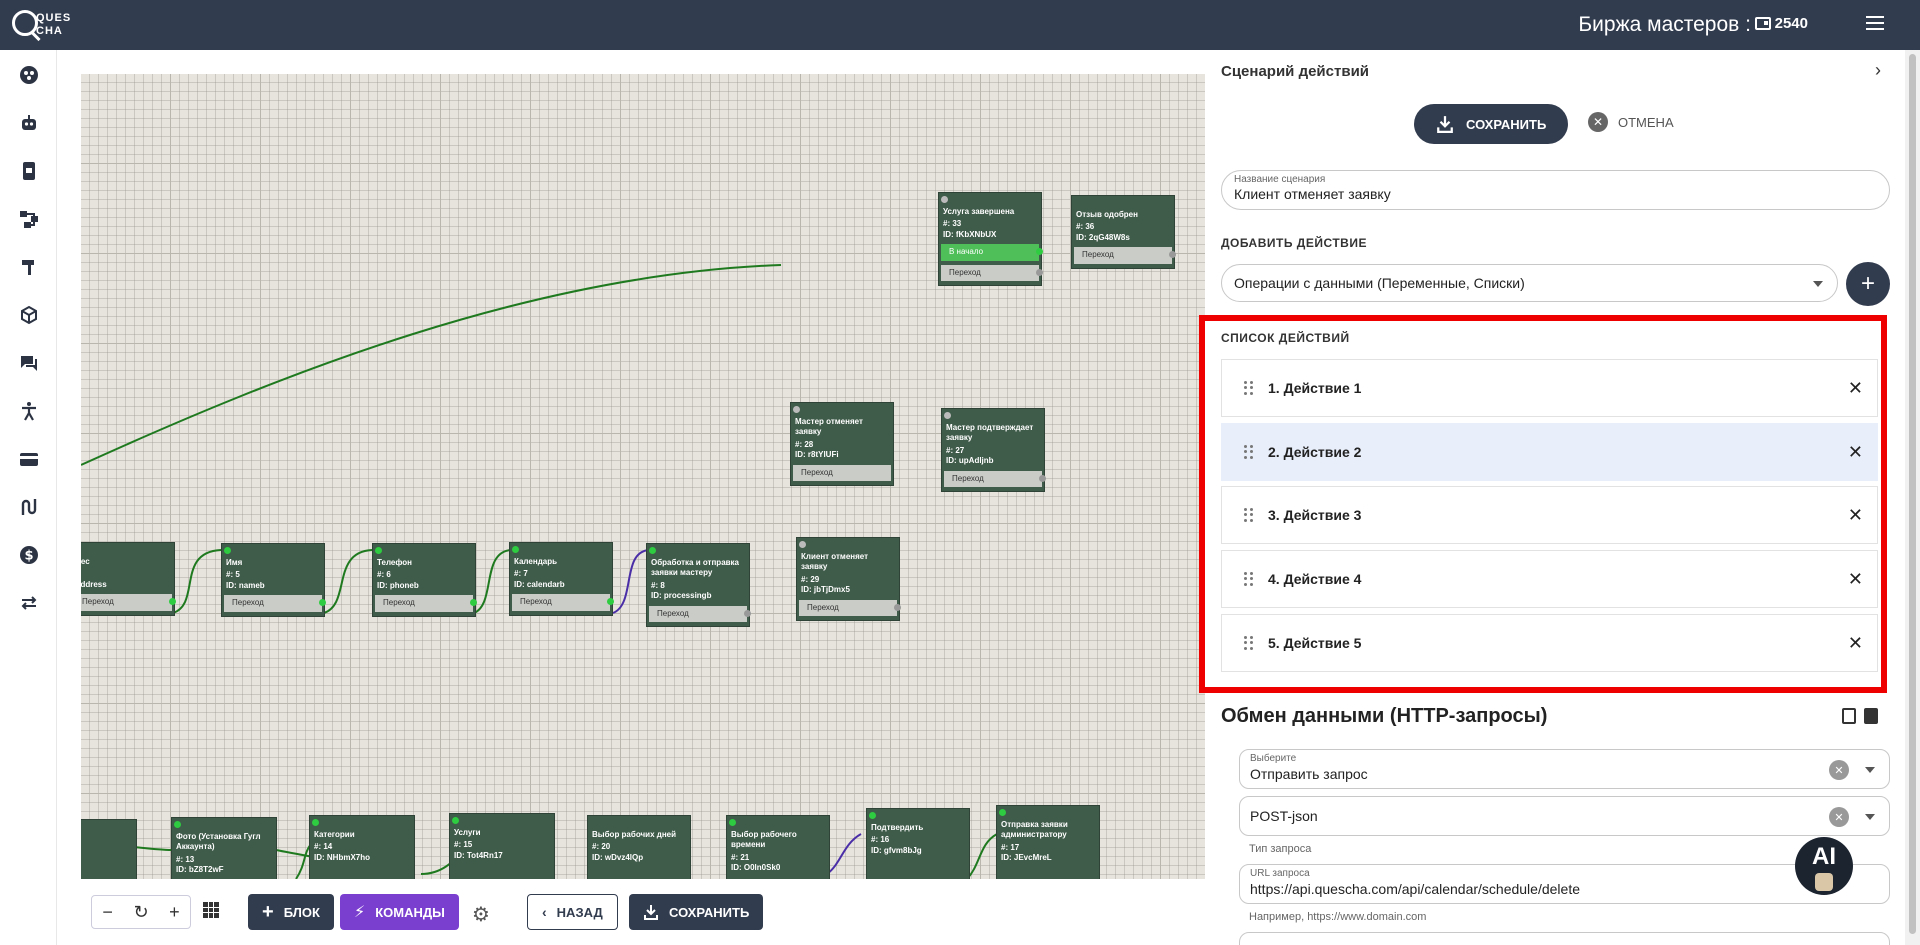 The height and width of the screenshot is (945, 1920). Describe the element at coordinates (561, 579) in the screenshot. I see `node-7: Календарь #: 7 ID: calendarb Переход` at that location.